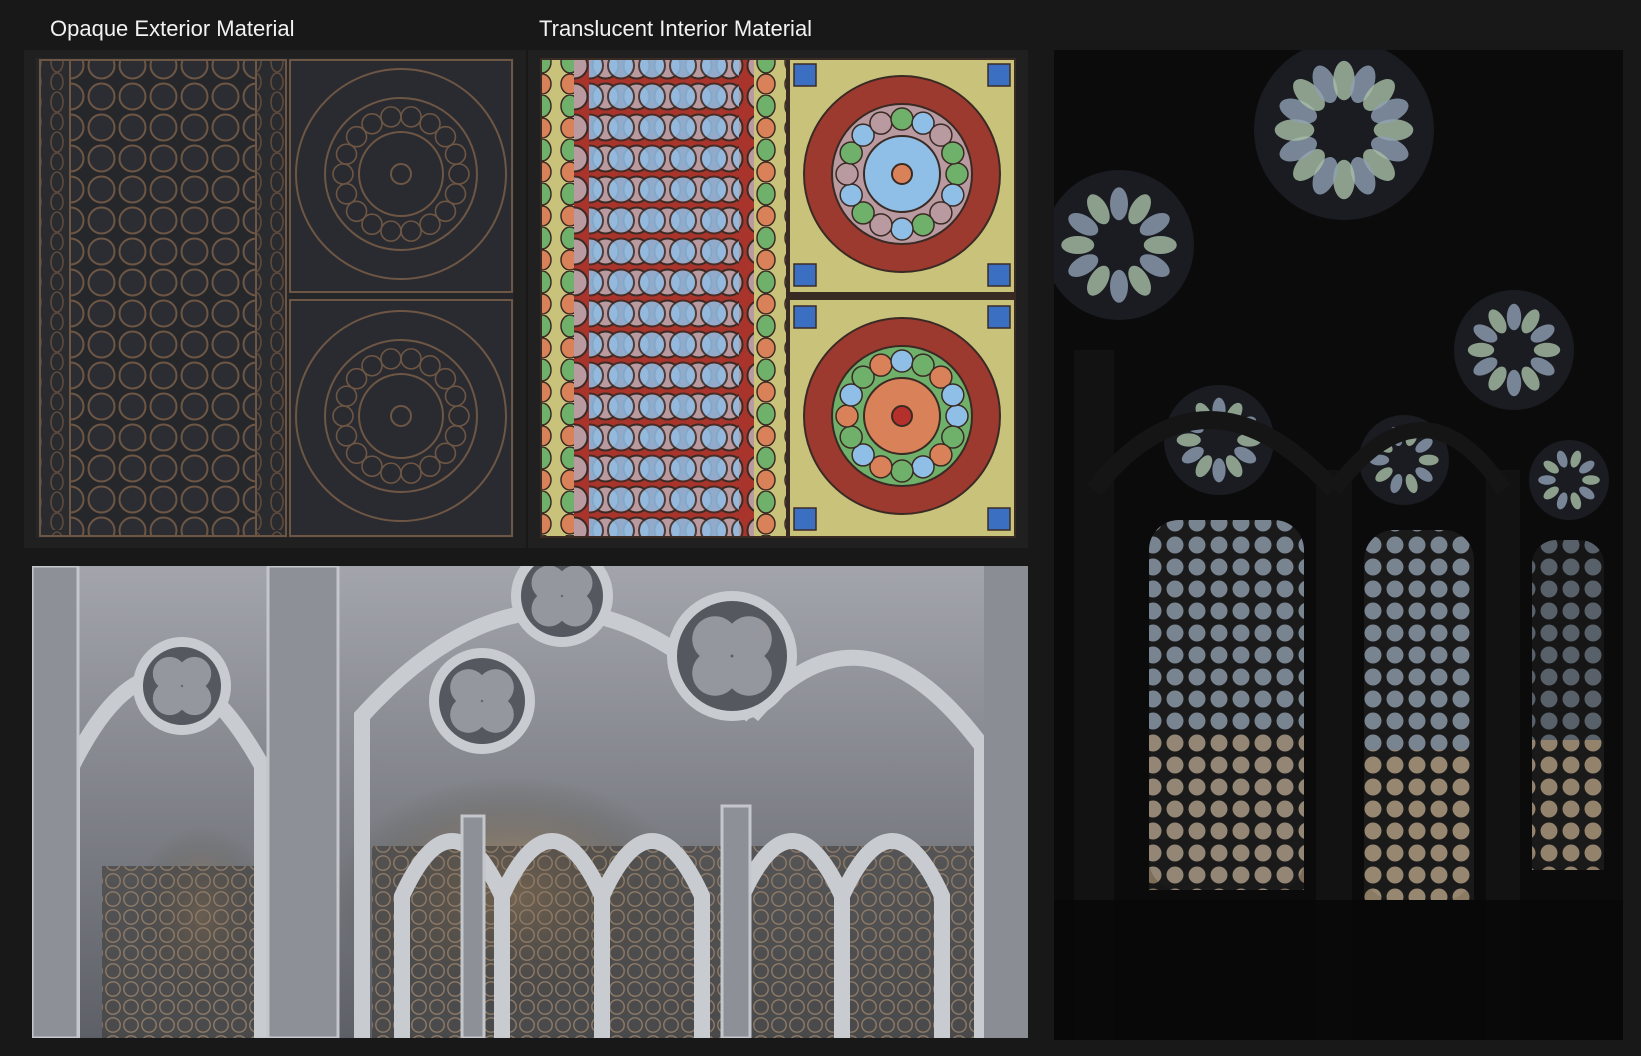  Describe the element at coordinates (275, 299) in the screenshot. I see `opaque-material-swatch` at that location.